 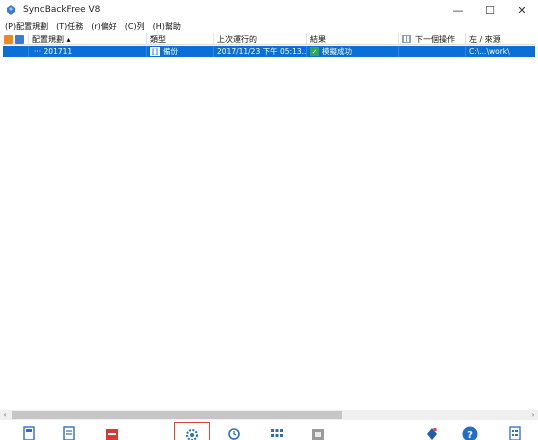 I want to click on menu-help: (H)幫助, so click(x=167, y=26).